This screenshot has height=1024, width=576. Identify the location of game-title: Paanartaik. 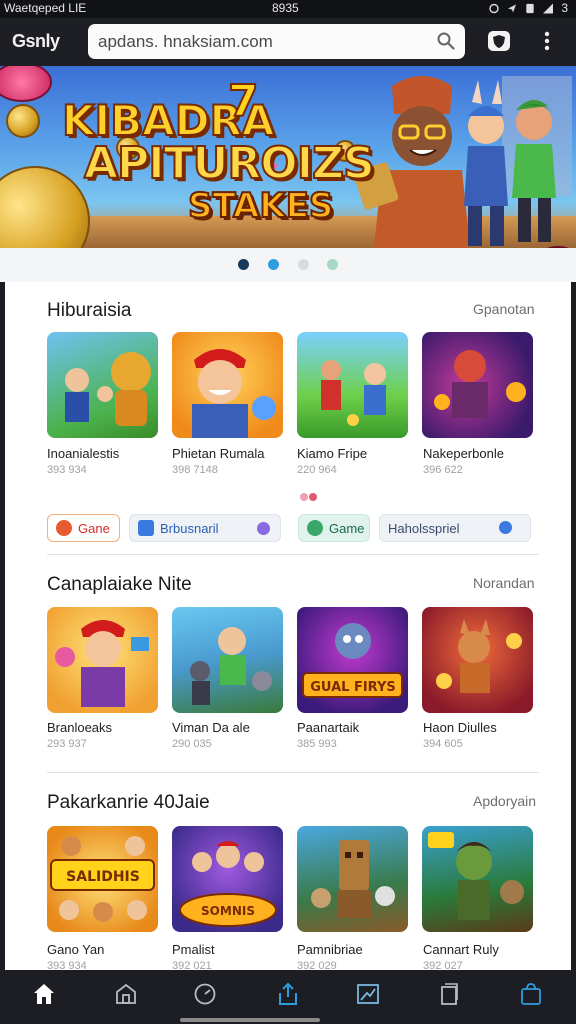
(328, 727).